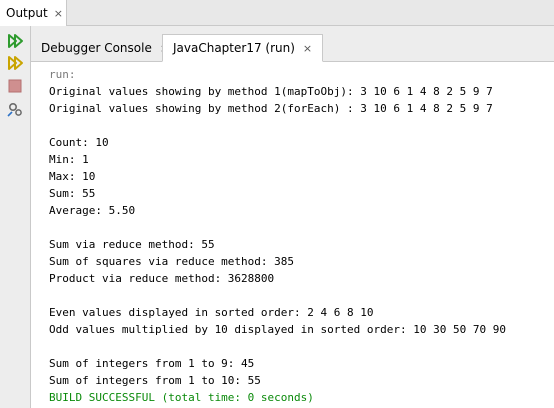  I want to click on output-tab-label: Output, so click(27, 13).